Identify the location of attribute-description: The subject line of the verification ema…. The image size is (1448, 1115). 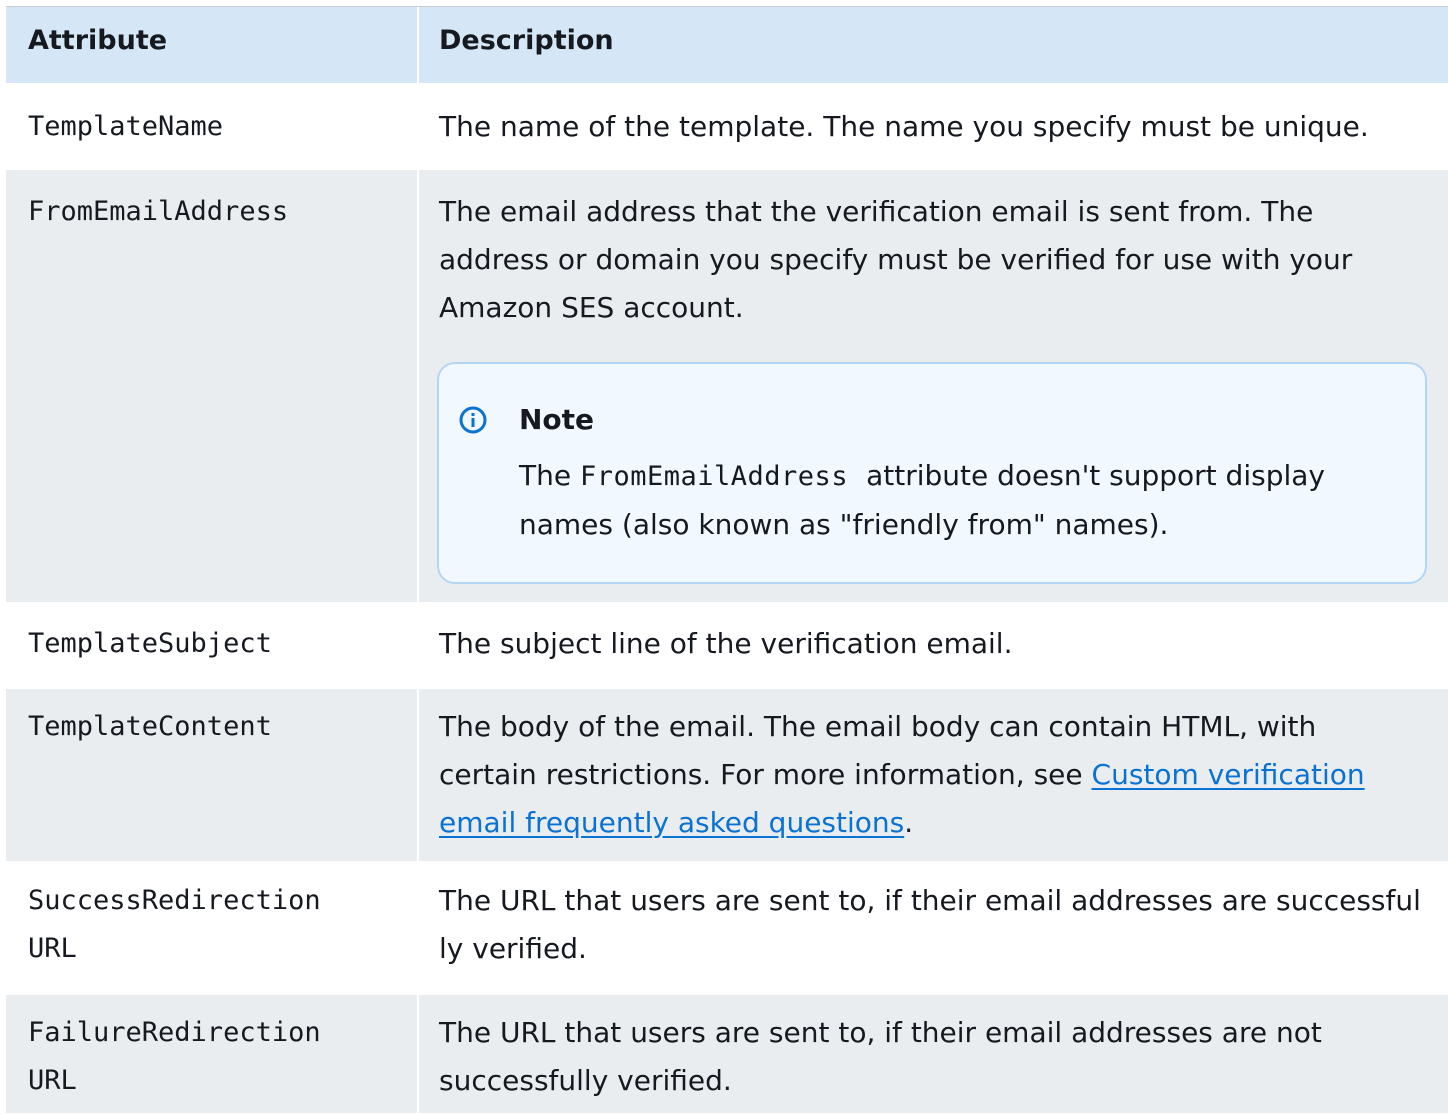
(726, 643).